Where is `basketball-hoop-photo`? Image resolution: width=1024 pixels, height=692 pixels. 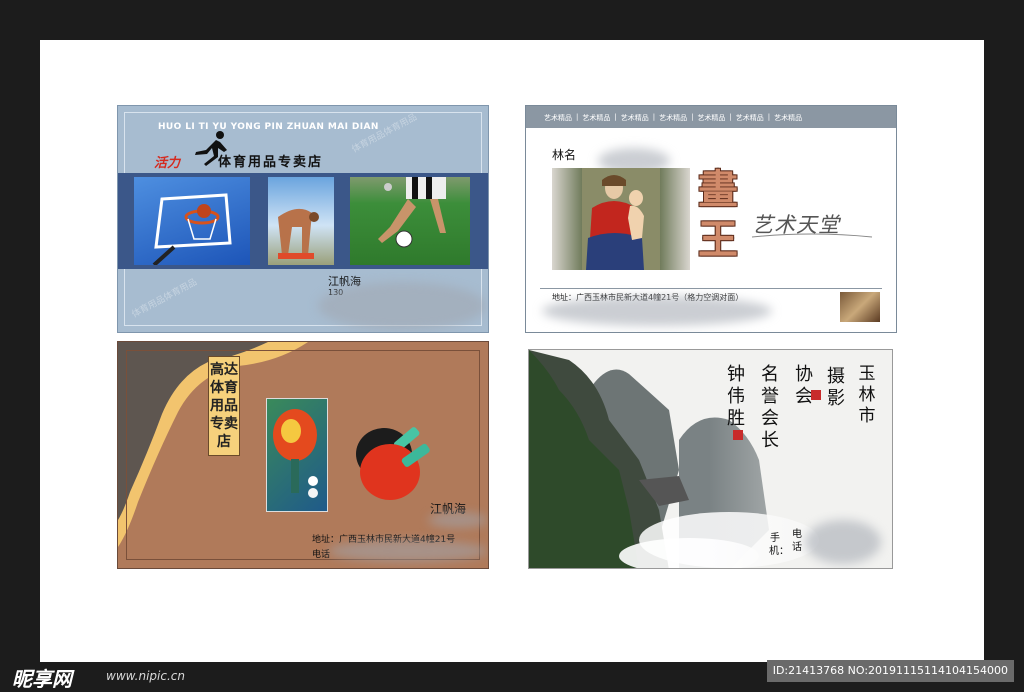
basketball-hoop-photo is located at coordinates (192, 221).